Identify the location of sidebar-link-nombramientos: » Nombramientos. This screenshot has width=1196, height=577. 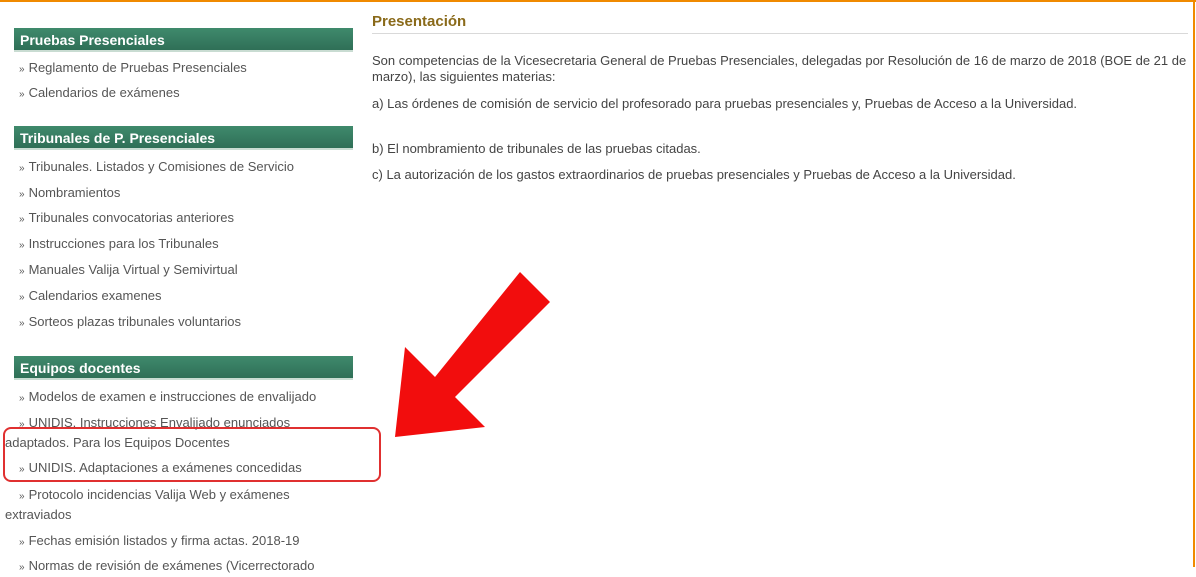
(186, 194).